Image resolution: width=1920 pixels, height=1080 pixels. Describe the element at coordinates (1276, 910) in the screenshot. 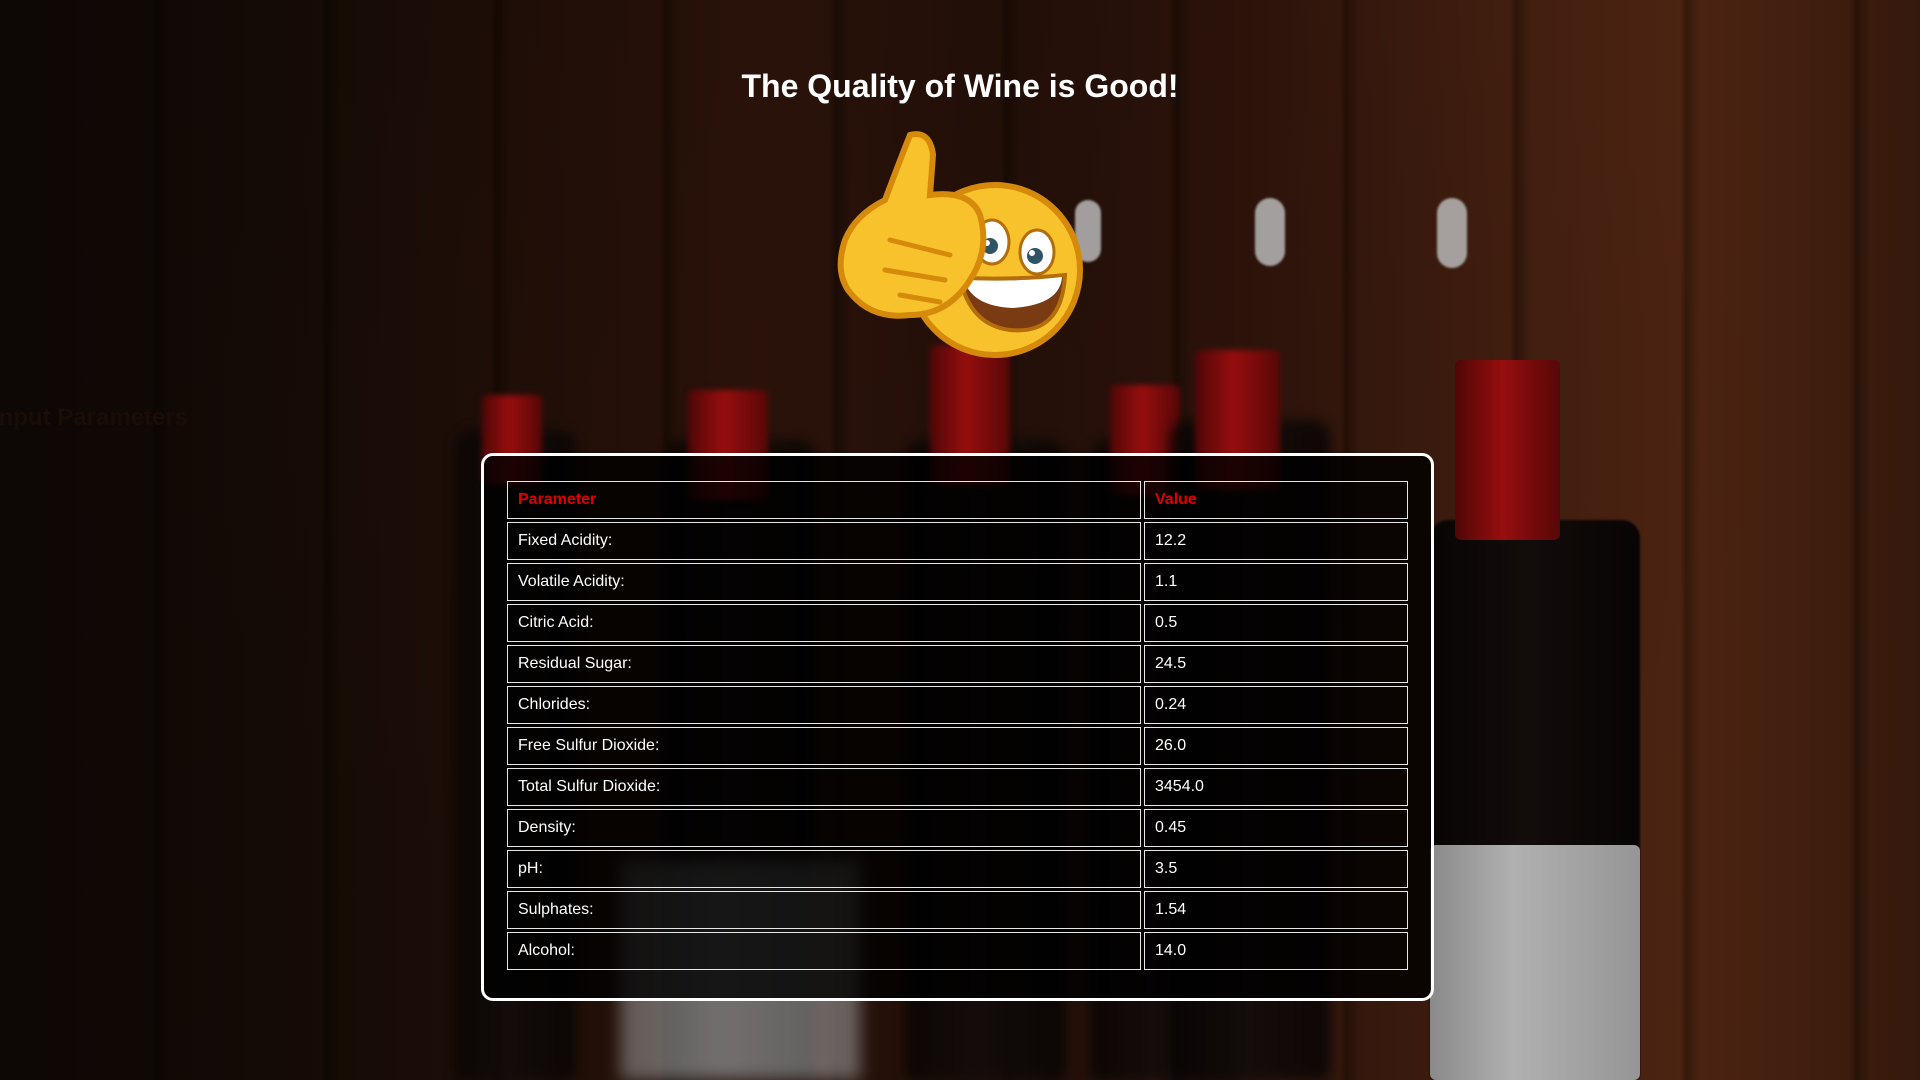

I see `row-value: 1.54` at that location.